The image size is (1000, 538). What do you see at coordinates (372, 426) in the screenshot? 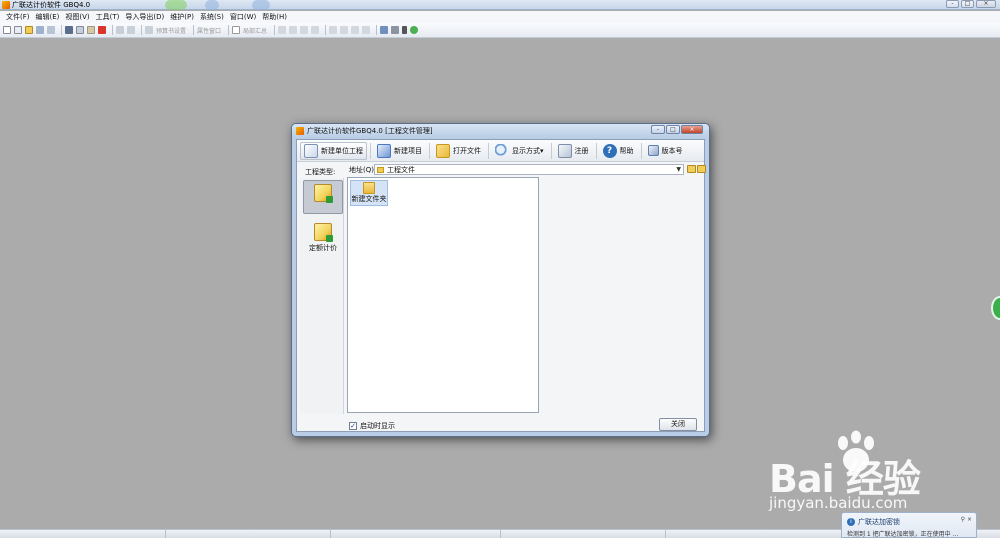
I see `show-on-startup: ✓ 启动时显示` at bounding box center [372, 426].